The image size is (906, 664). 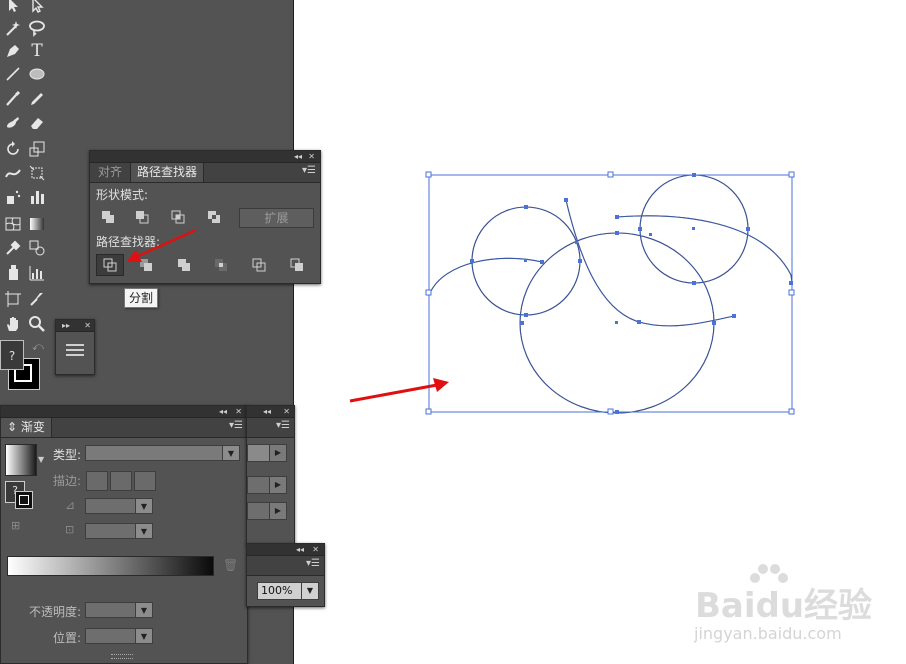 I want to click on background-field-3: ▶, so click(x=267, y=511).